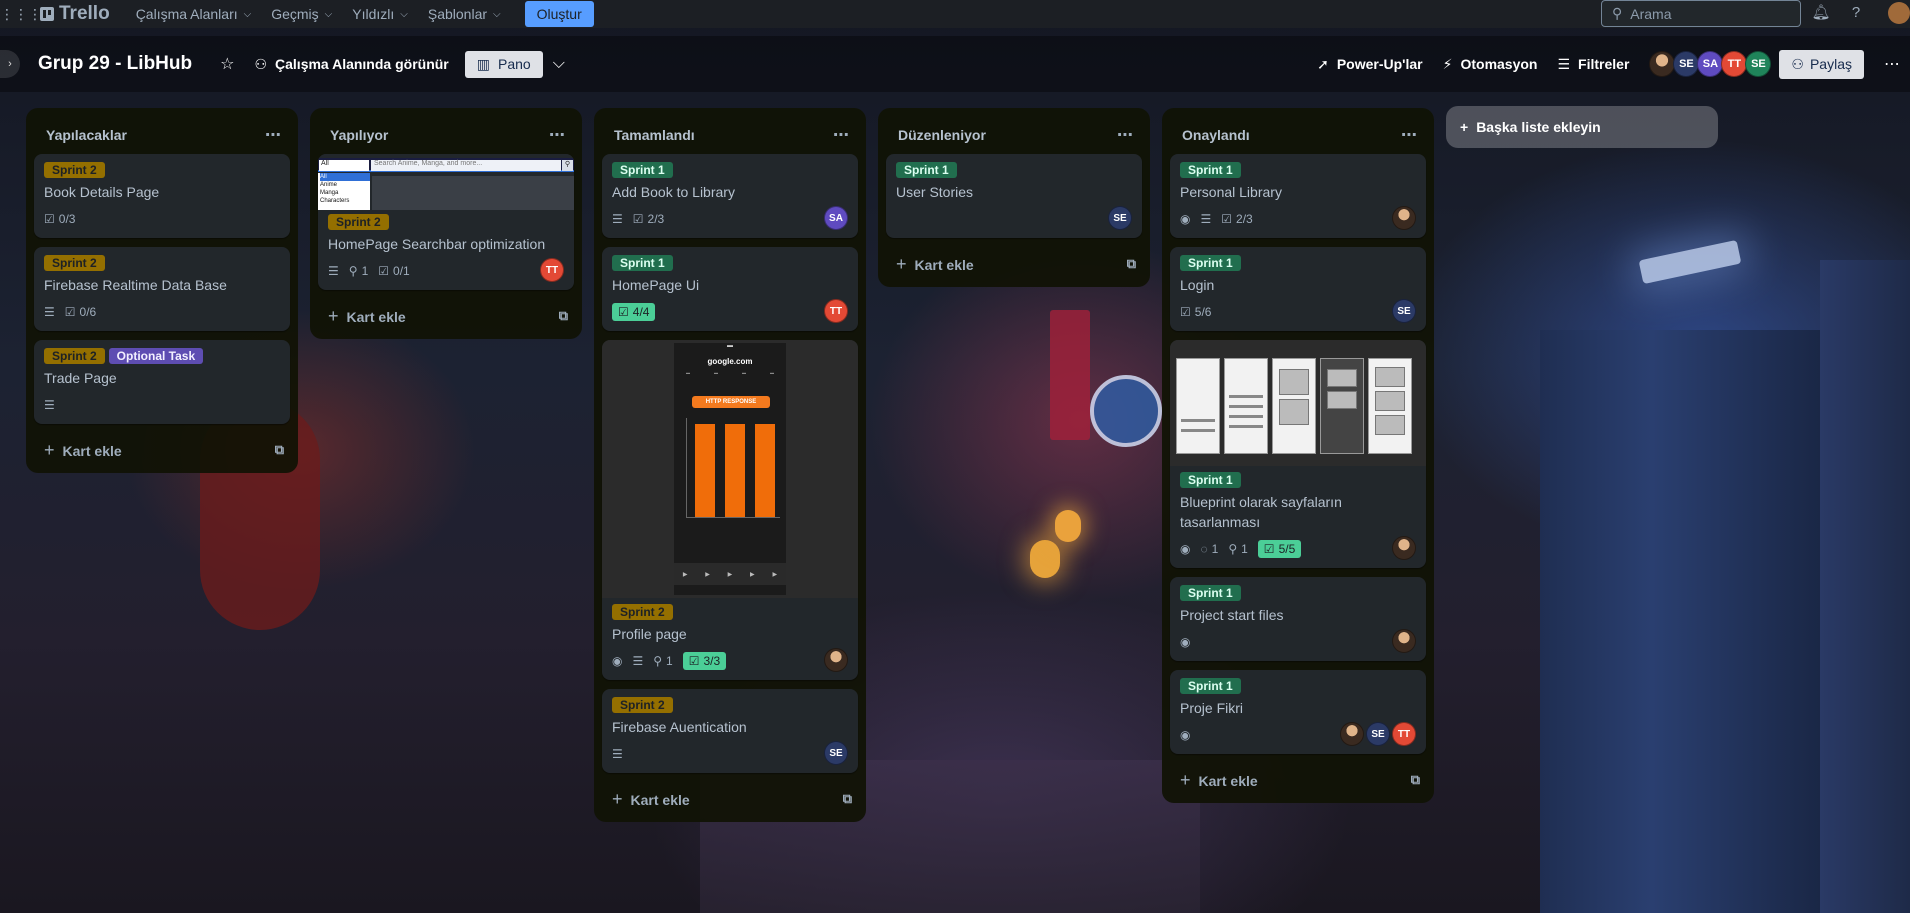 Image resolution: width=1910 pixels, height=913 pixels. I want to click on filters-button: ☰ Filtreler, so click(1593, 64).